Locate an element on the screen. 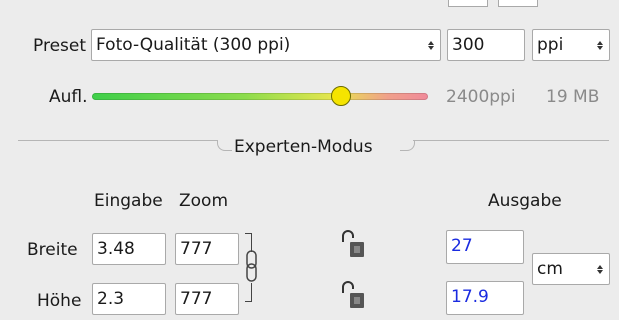  height-label: Höhe is located at coordinates (59, 301).